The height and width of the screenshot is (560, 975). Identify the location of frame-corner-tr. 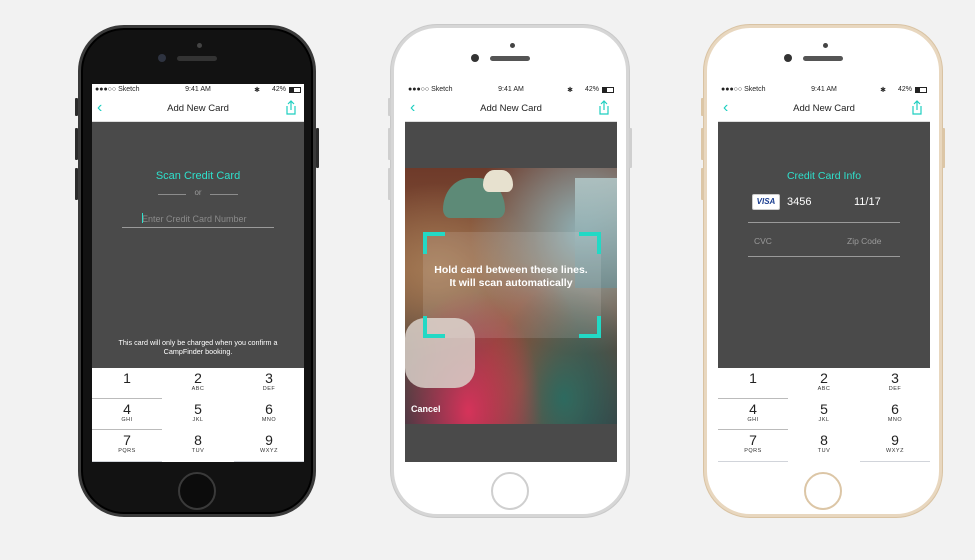
(590, 243).